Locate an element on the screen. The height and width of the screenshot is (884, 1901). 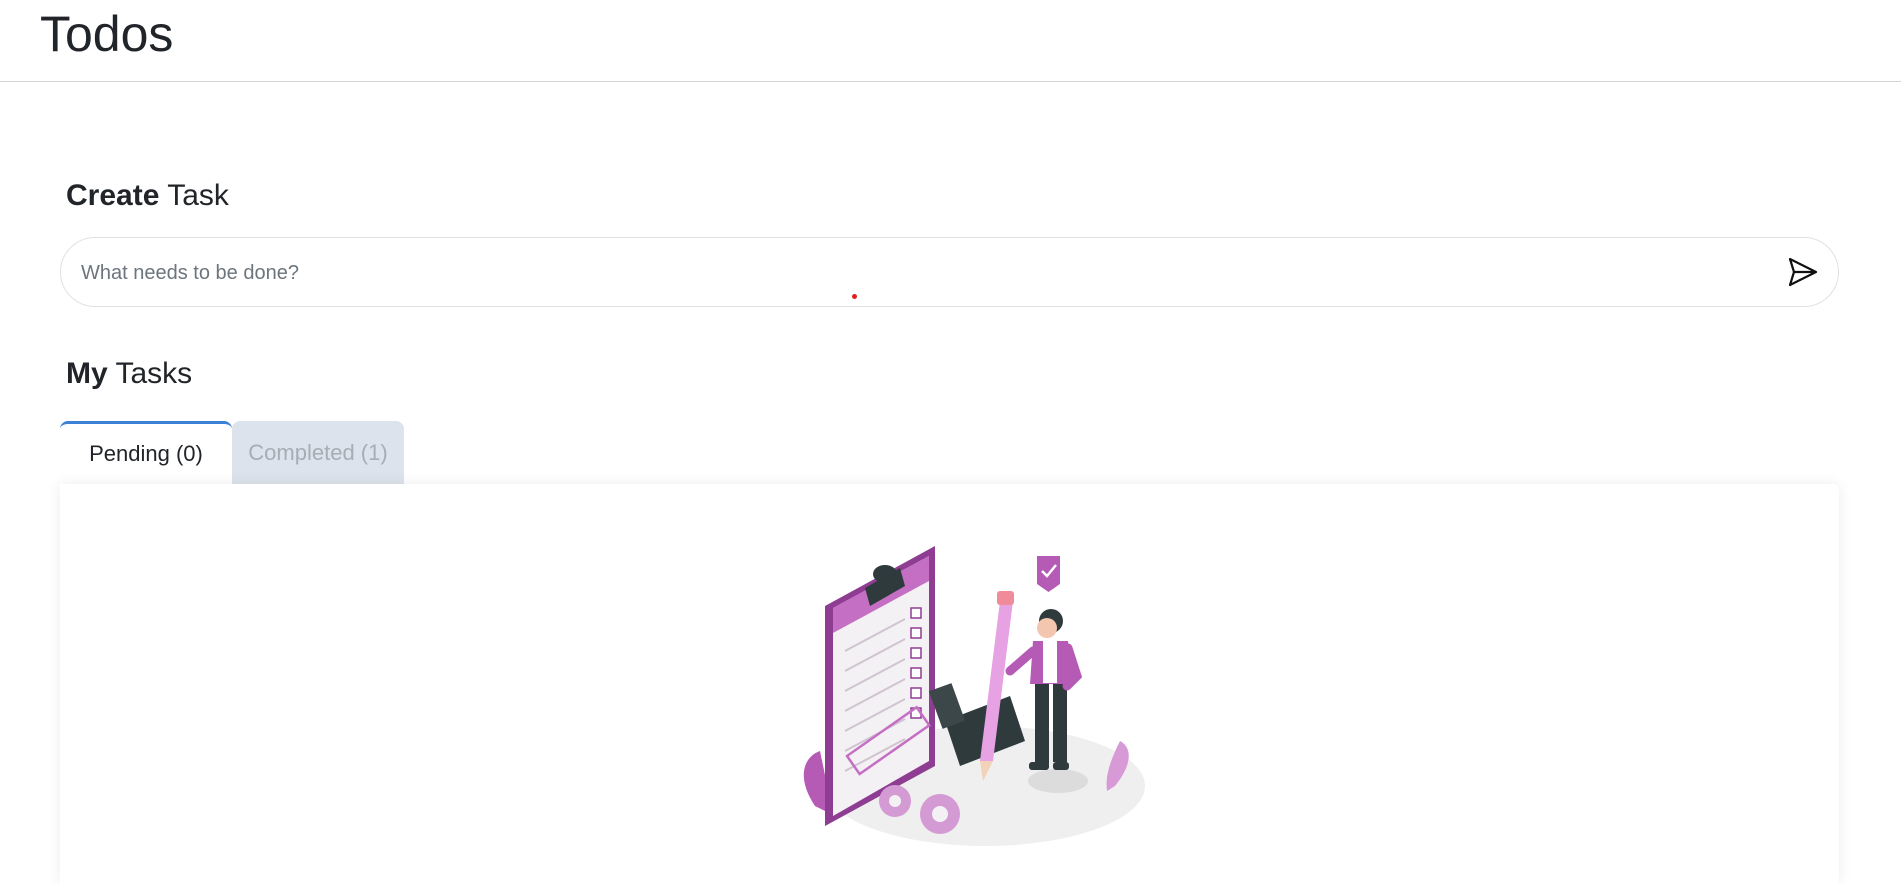
send-icon is located at coordinates (1803, 272).